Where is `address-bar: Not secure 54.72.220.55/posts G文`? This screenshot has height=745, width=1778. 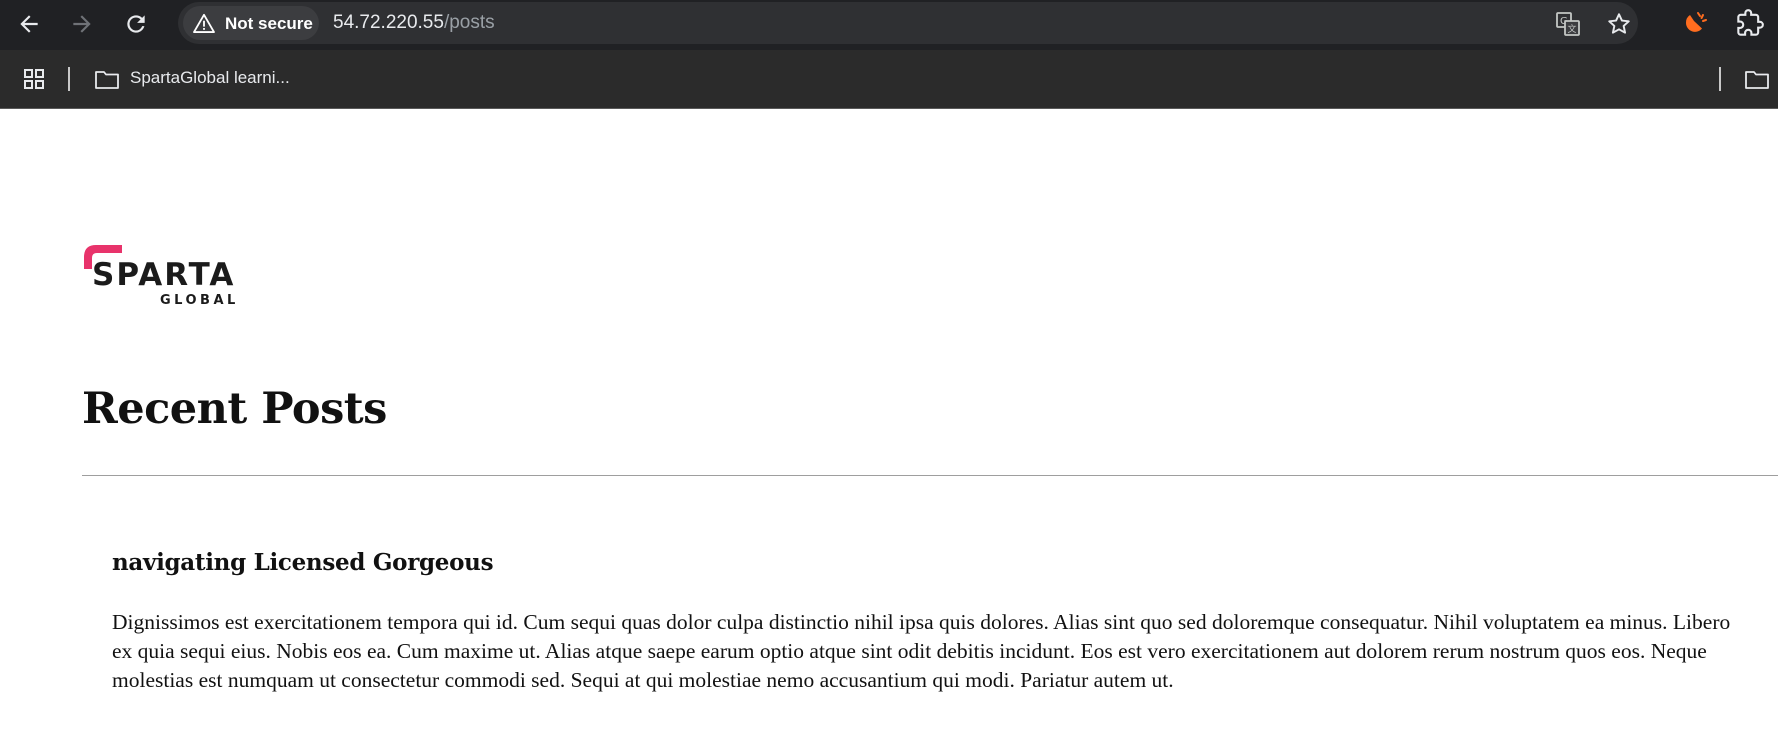 address-bar: Not secure 54.72.220.55/posts G文 is located at coordinates (908, 23).